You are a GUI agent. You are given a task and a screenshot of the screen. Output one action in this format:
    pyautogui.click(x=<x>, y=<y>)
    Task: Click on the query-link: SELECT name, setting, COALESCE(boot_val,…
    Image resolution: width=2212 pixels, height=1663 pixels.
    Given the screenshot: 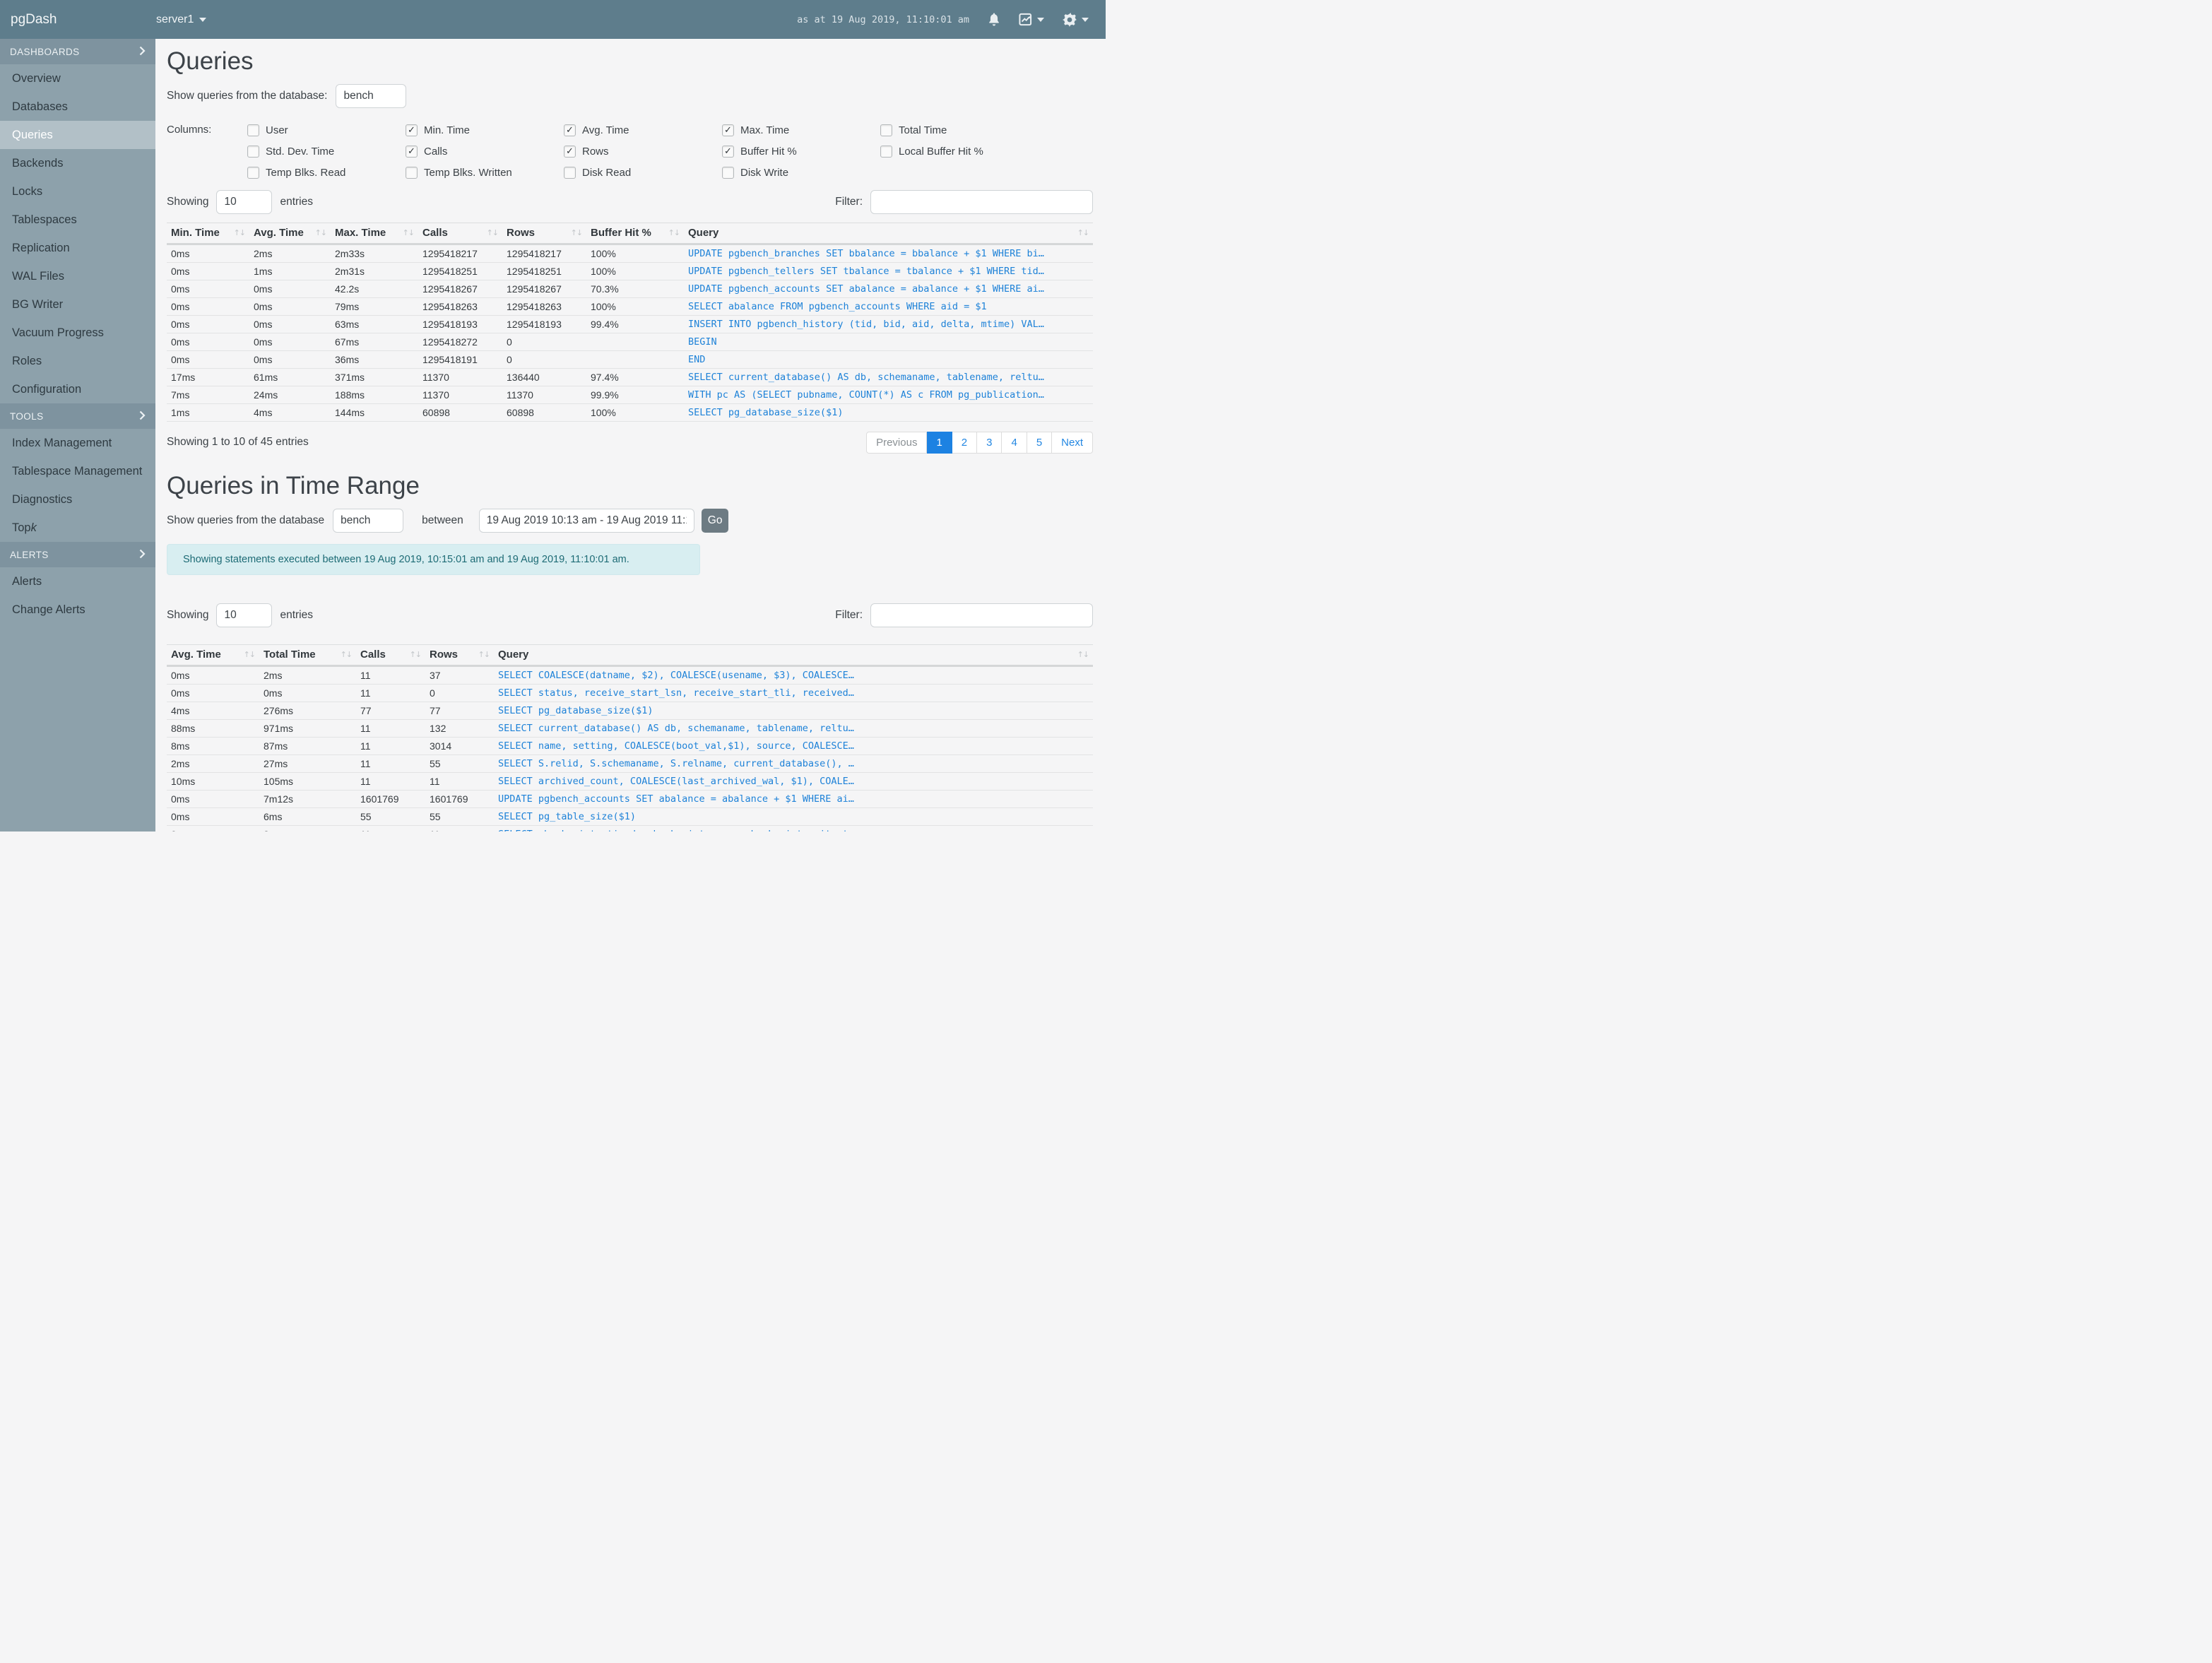 What is the action you would take?
    pyautogui.click(x=676, y=746)
    